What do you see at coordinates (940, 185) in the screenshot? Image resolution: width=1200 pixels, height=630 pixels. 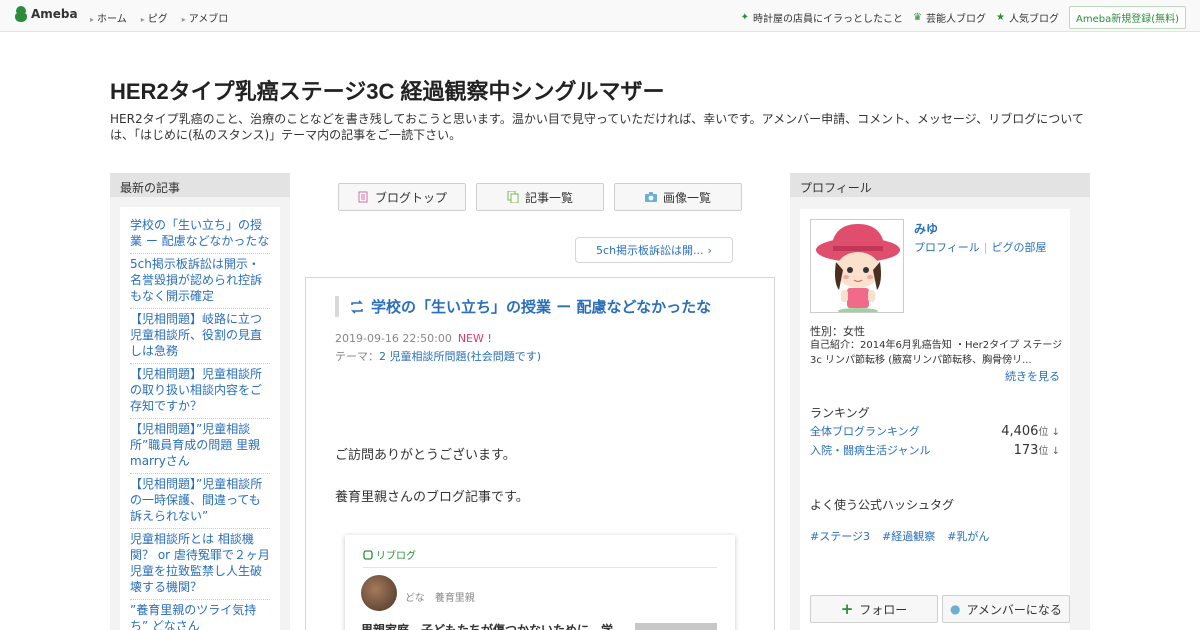 I see `profile-heading: プロフィール` at bounding box center [940, 185].